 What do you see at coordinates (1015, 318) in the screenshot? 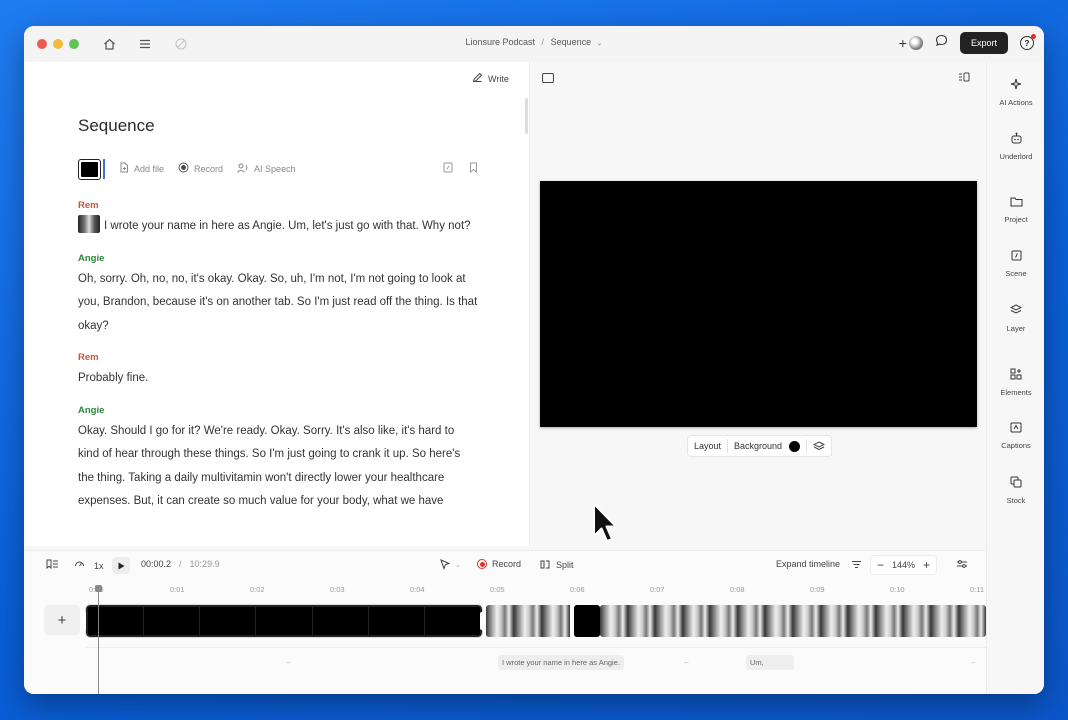
I see `sidebar-item-layer: Layer` at bounding box center [1015, 318].